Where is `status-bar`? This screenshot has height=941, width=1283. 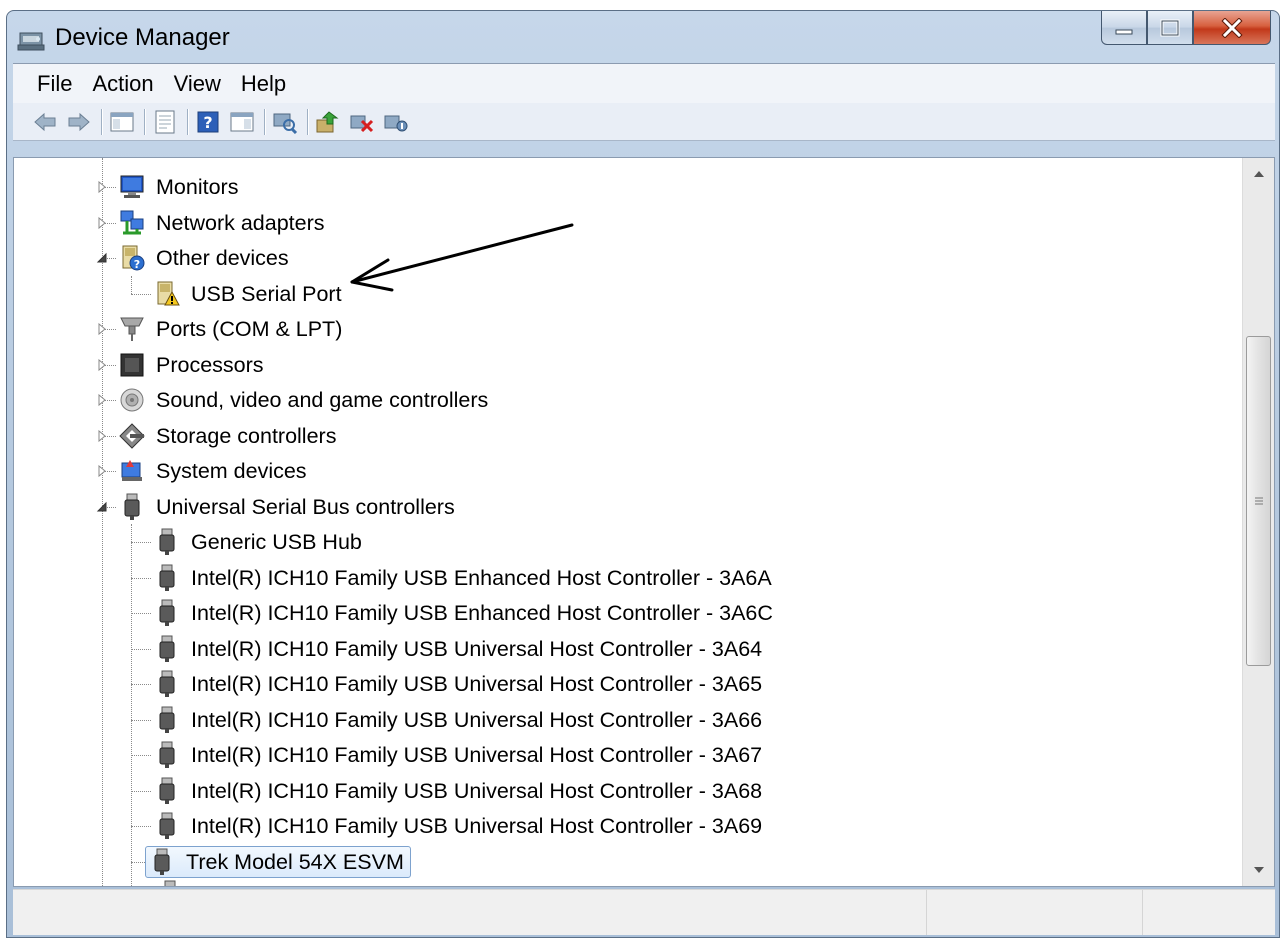 status-bar is located at coordinates (644, 912).